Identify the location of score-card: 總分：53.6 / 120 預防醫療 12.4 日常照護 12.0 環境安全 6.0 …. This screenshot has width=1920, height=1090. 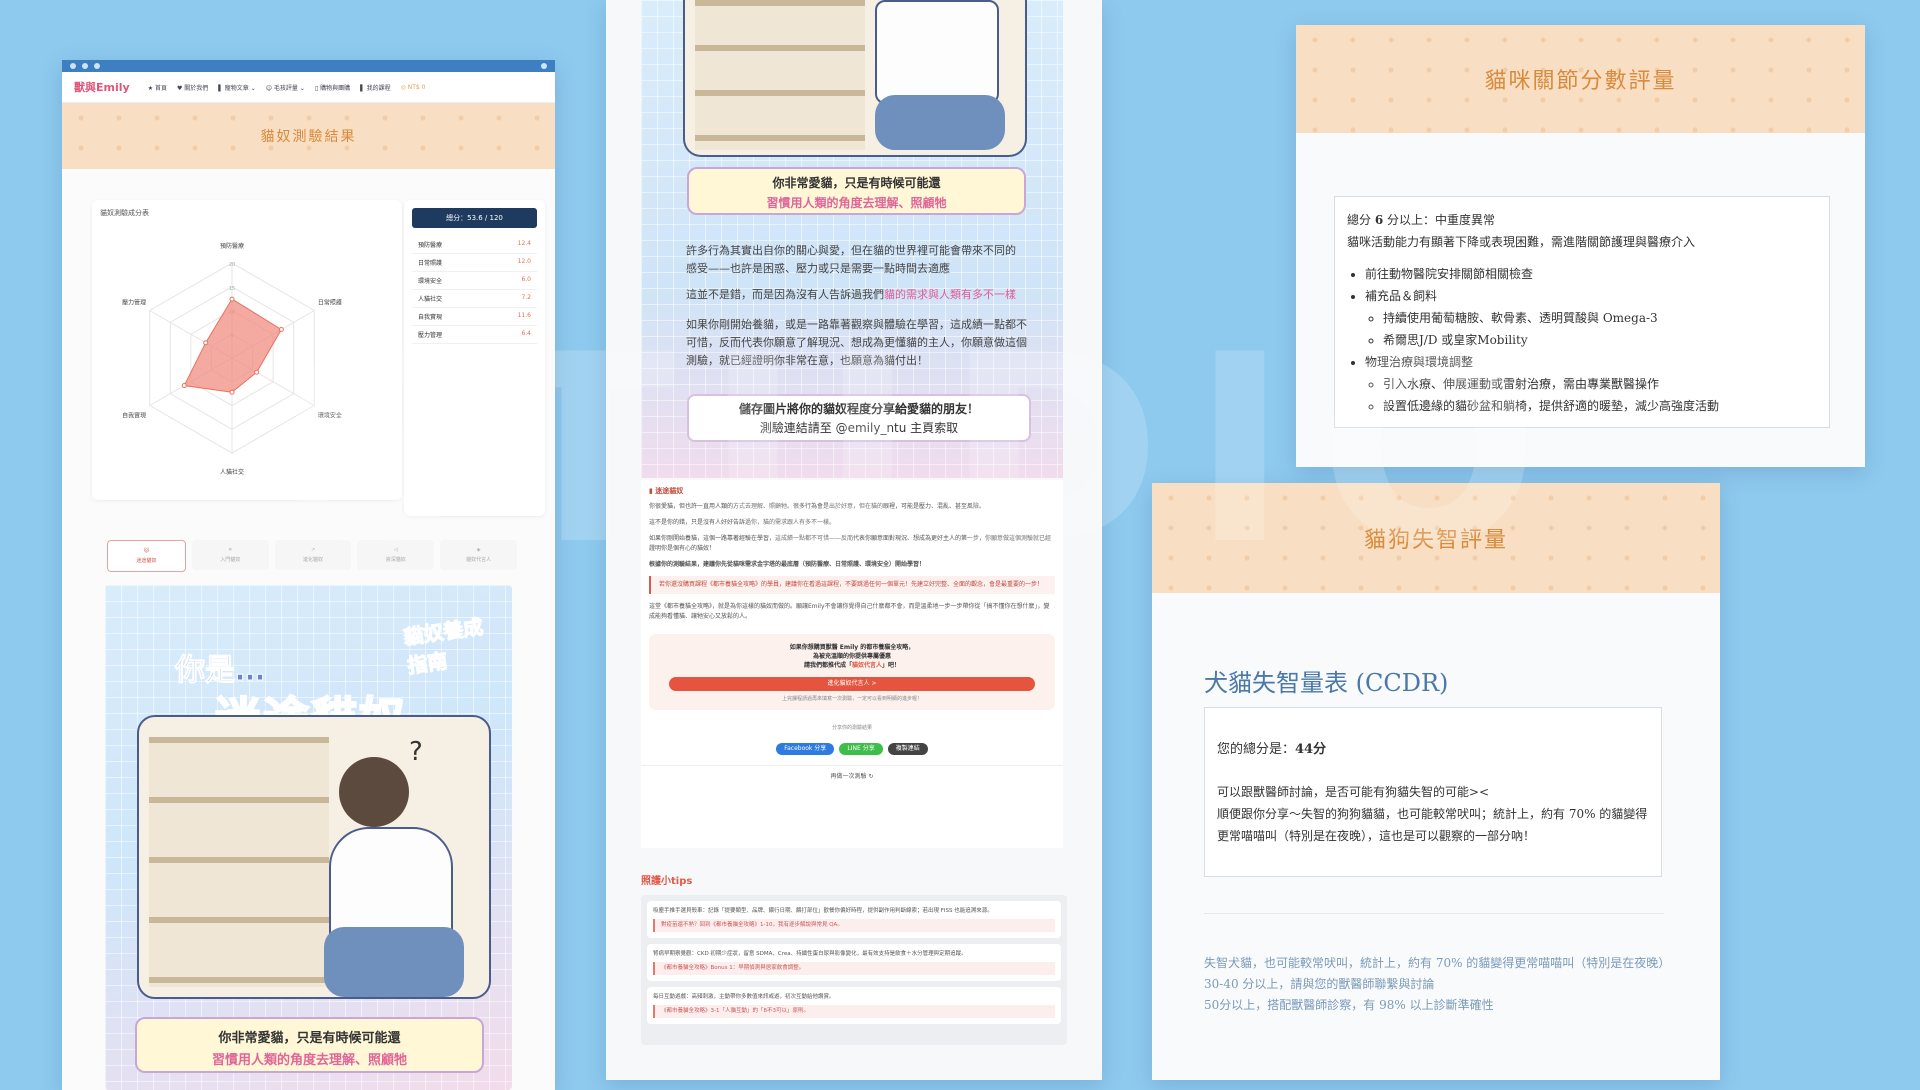
(474, 358).